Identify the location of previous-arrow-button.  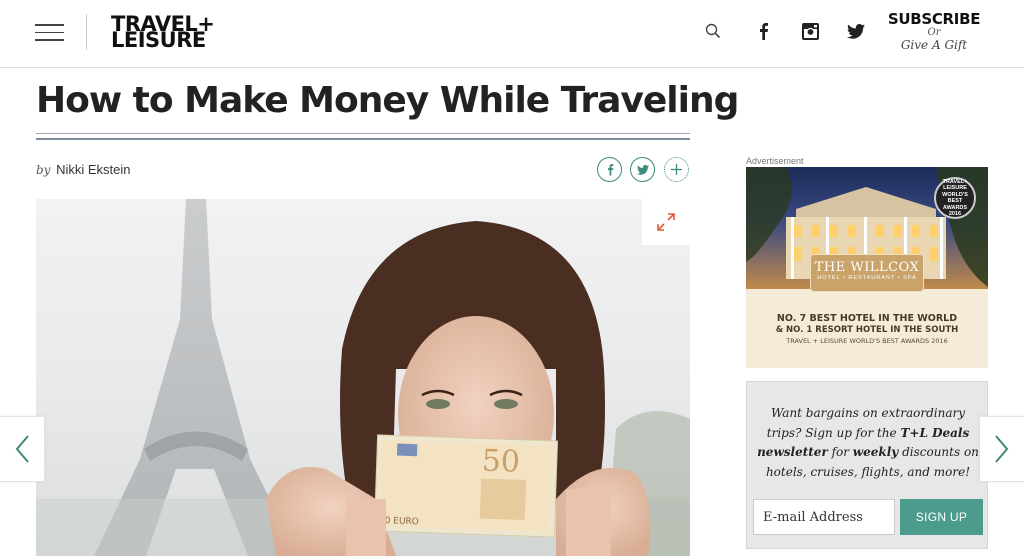
(22, 449).